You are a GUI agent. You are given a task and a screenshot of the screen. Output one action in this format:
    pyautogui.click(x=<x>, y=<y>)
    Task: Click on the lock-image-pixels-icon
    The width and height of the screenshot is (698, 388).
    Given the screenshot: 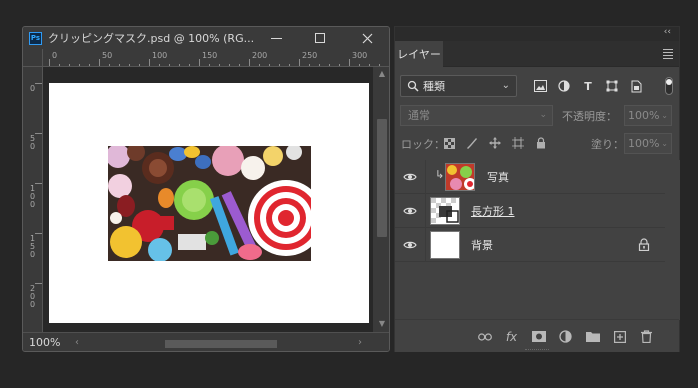 What is the action you would take?
    pyautogui.click(x=472, y=143)
    